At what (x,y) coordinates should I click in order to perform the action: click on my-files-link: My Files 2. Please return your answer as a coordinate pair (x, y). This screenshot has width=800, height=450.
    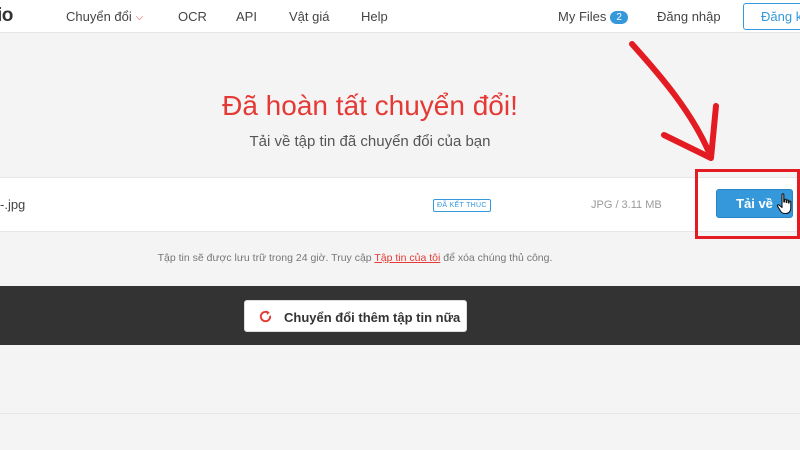
    Looking at the image, I should click on (593, 16).